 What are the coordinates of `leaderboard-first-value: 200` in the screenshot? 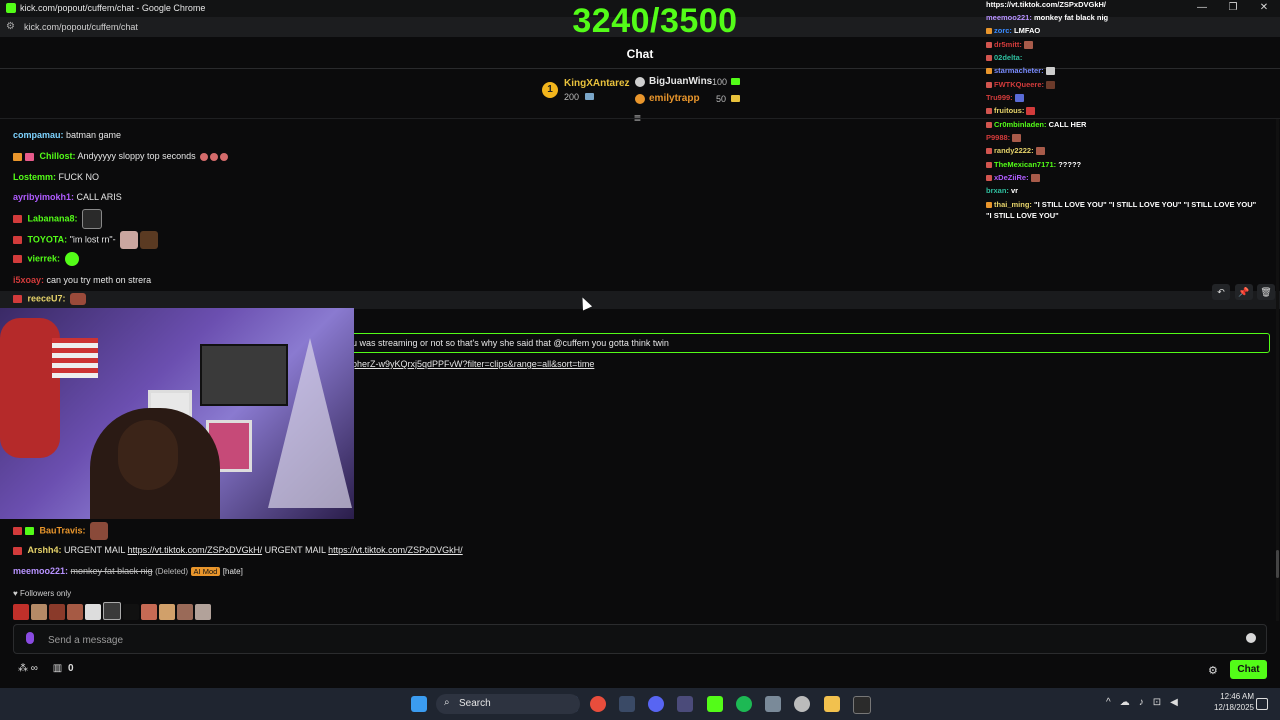 It's located at (572, 97).